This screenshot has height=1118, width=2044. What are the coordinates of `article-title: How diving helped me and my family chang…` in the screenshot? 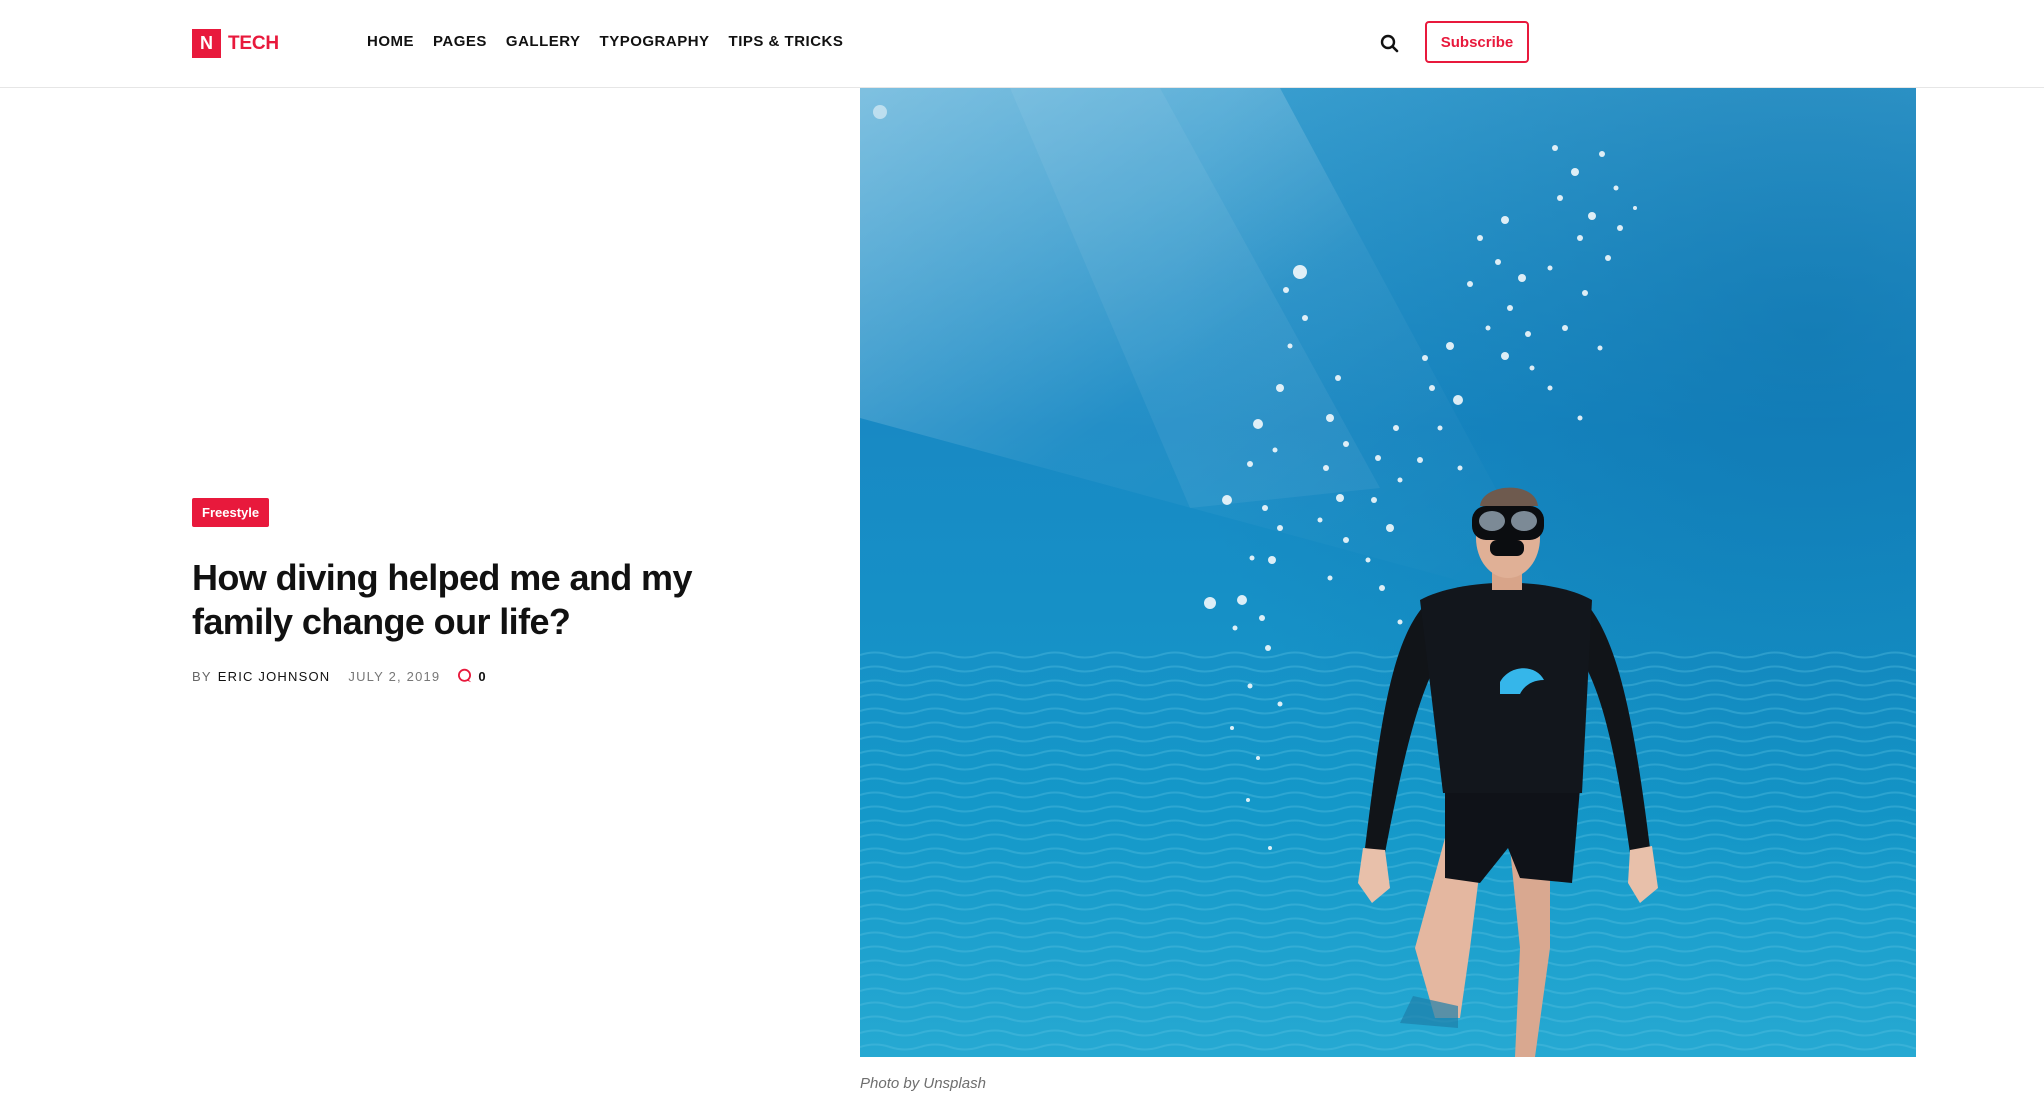 It's located at (472, 600).